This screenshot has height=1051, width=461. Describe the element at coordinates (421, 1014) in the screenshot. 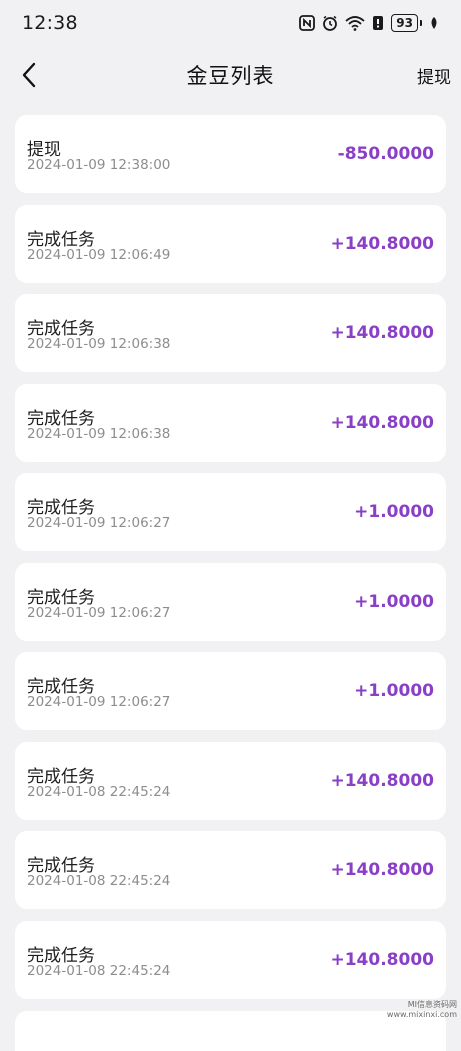

I see `watermark-line: www.mixinxi.com` at that location.